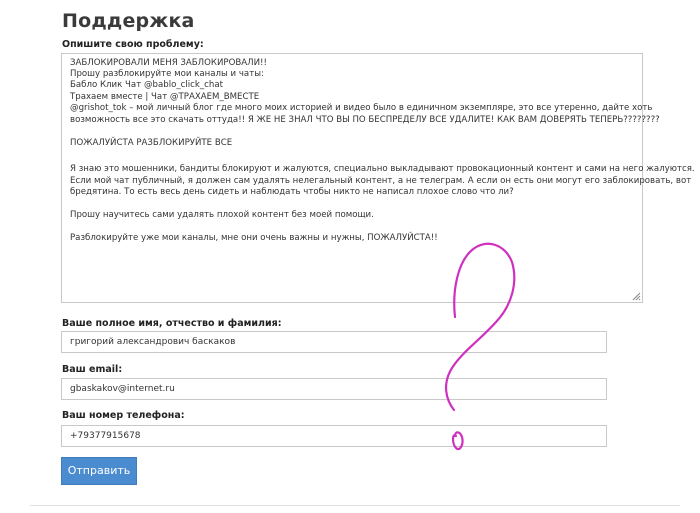  I want to click on textarea-line: Трахаем вместе | Чат @ТРАХАЕМ_ВМЕСТЕ, so click(165, 97).